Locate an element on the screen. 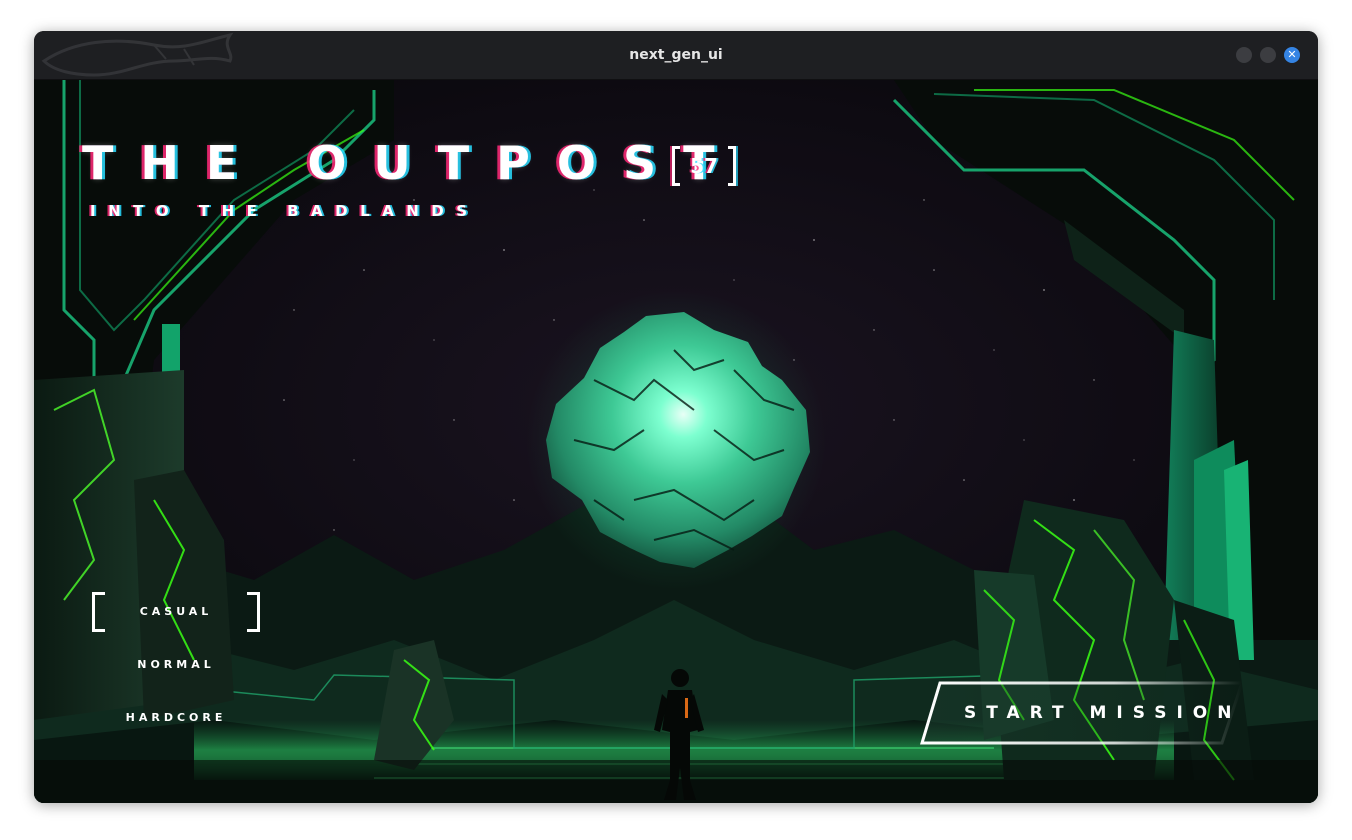 This screenshot has width=1352, height=840. window-title: next_gen_ui is located at coordinates (676, 55).